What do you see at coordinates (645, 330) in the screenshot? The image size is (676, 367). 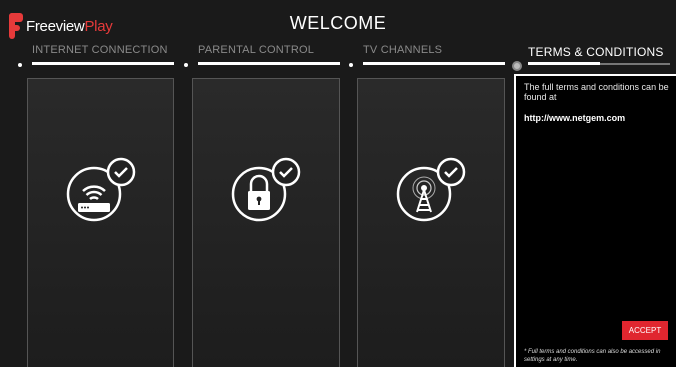 I see `accept-button: ACCEPT` at bounding box center [645, 330].